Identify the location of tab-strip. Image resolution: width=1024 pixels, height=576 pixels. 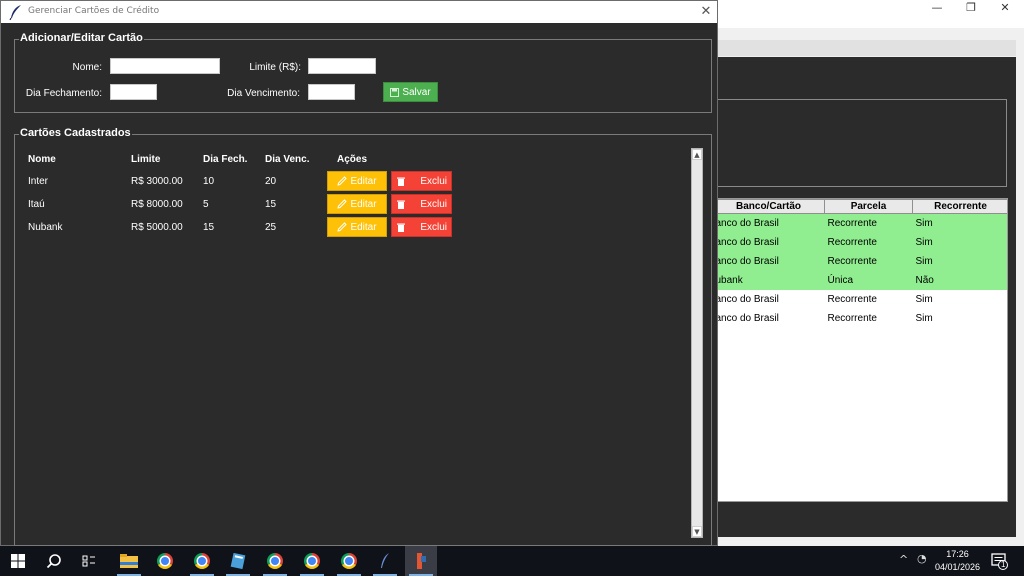
(864, 48).